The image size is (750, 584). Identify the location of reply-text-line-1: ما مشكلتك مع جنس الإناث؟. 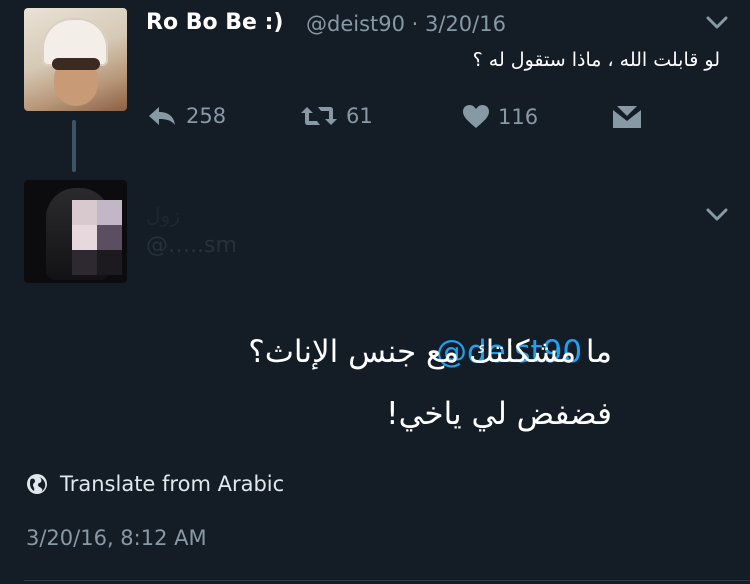
(430, 352).